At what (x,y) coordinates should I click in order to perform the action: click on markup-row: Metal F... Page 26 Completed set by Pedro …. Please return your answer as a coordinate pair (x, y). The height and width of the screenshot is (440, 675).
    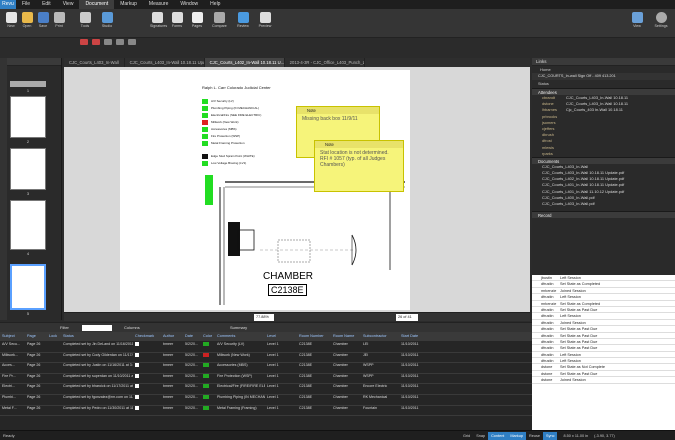
    Looking at the image, I should click on (266, 411).